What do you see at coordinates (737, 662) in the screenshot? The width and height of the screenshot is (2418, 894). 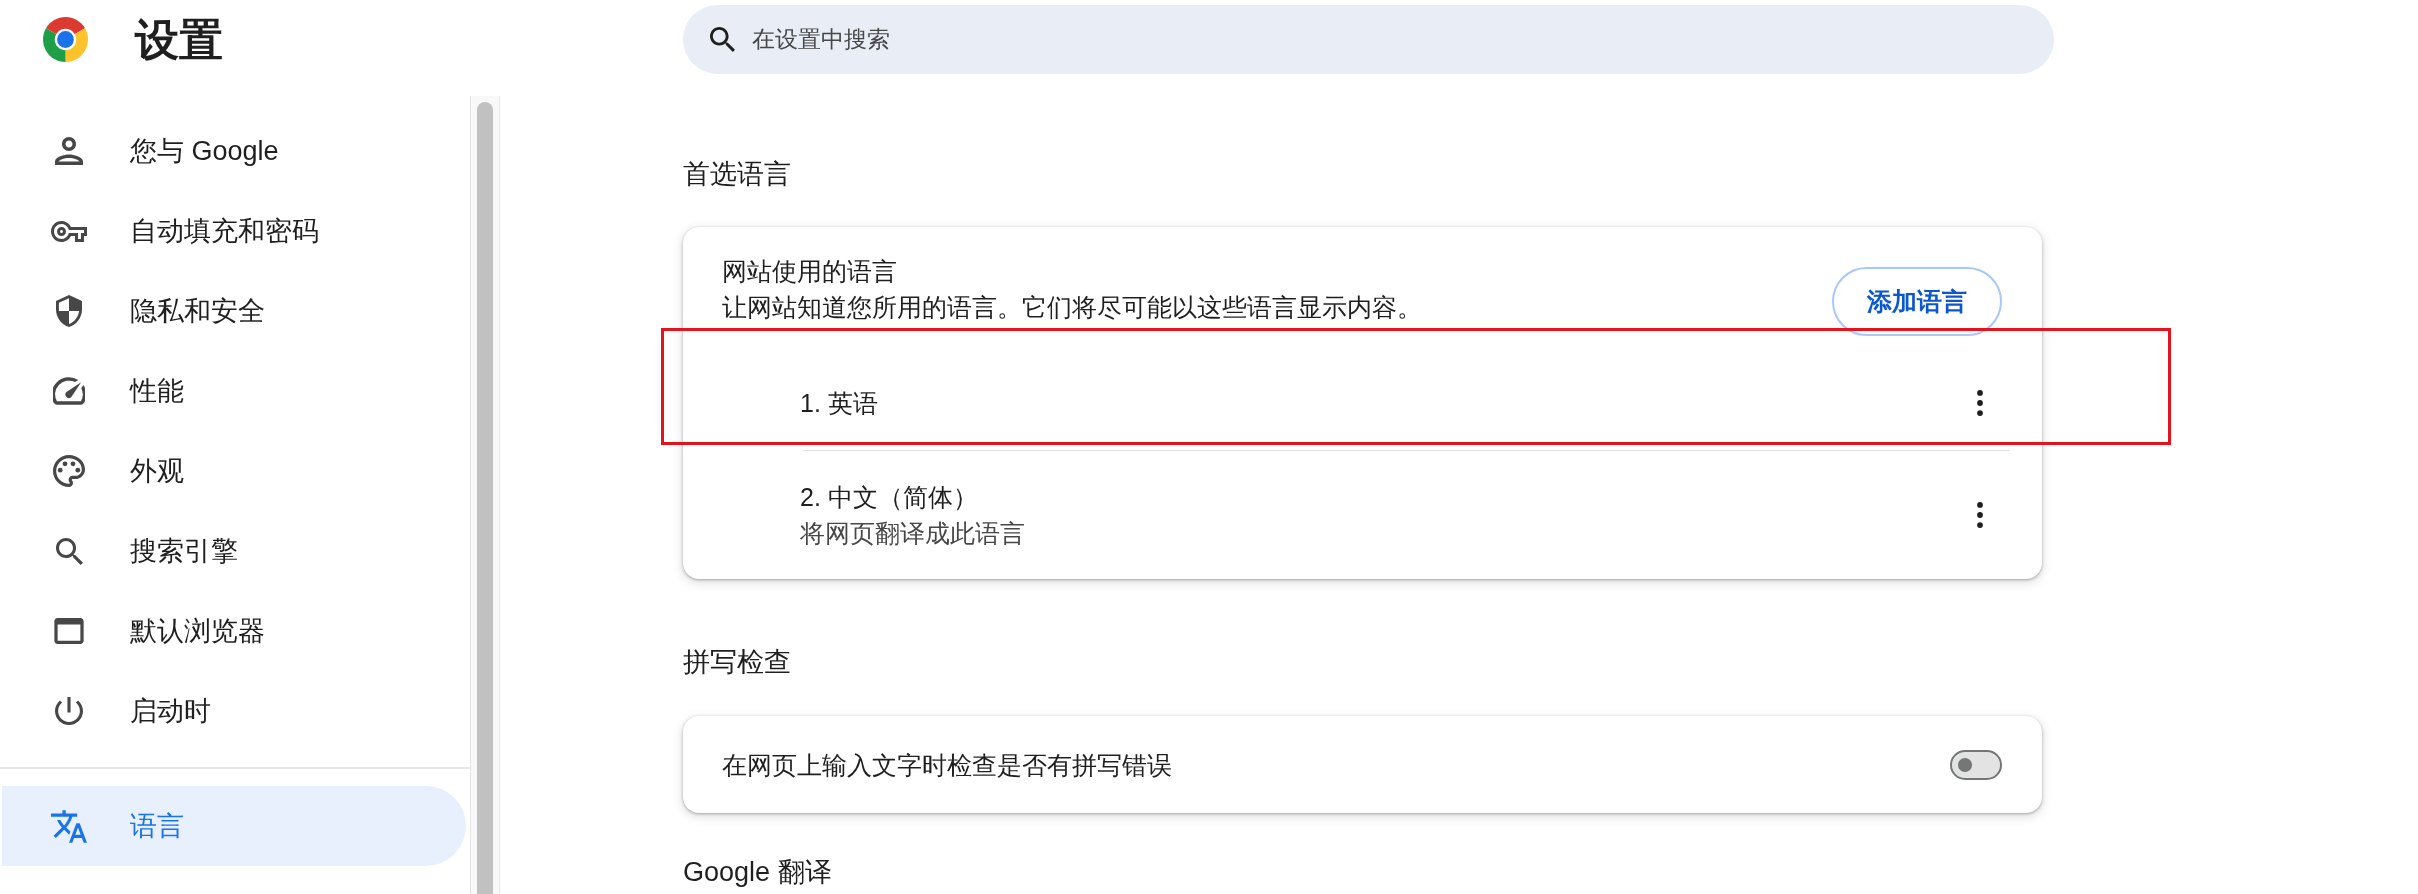 I see `section-heading: 拼写检查` at bounding box center [737, 662].